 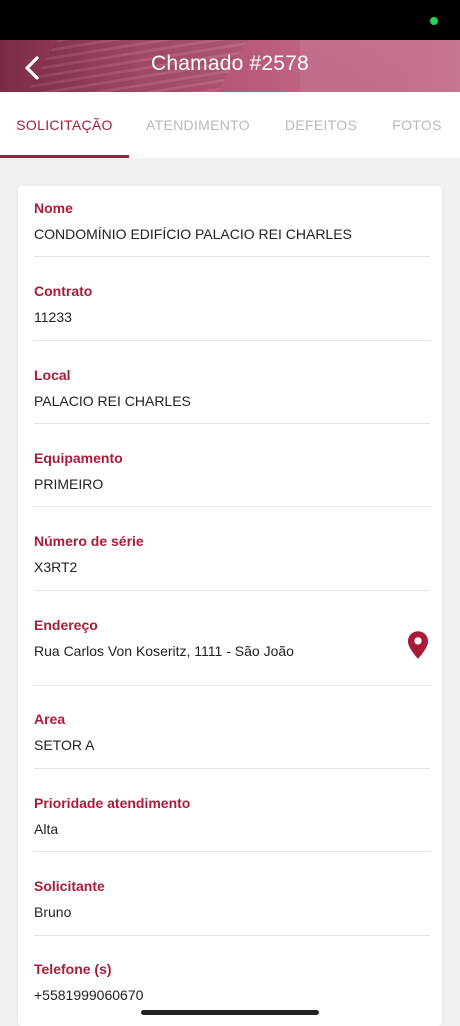 I want to click on field-label: Contrato, so click(x=63, y=291).